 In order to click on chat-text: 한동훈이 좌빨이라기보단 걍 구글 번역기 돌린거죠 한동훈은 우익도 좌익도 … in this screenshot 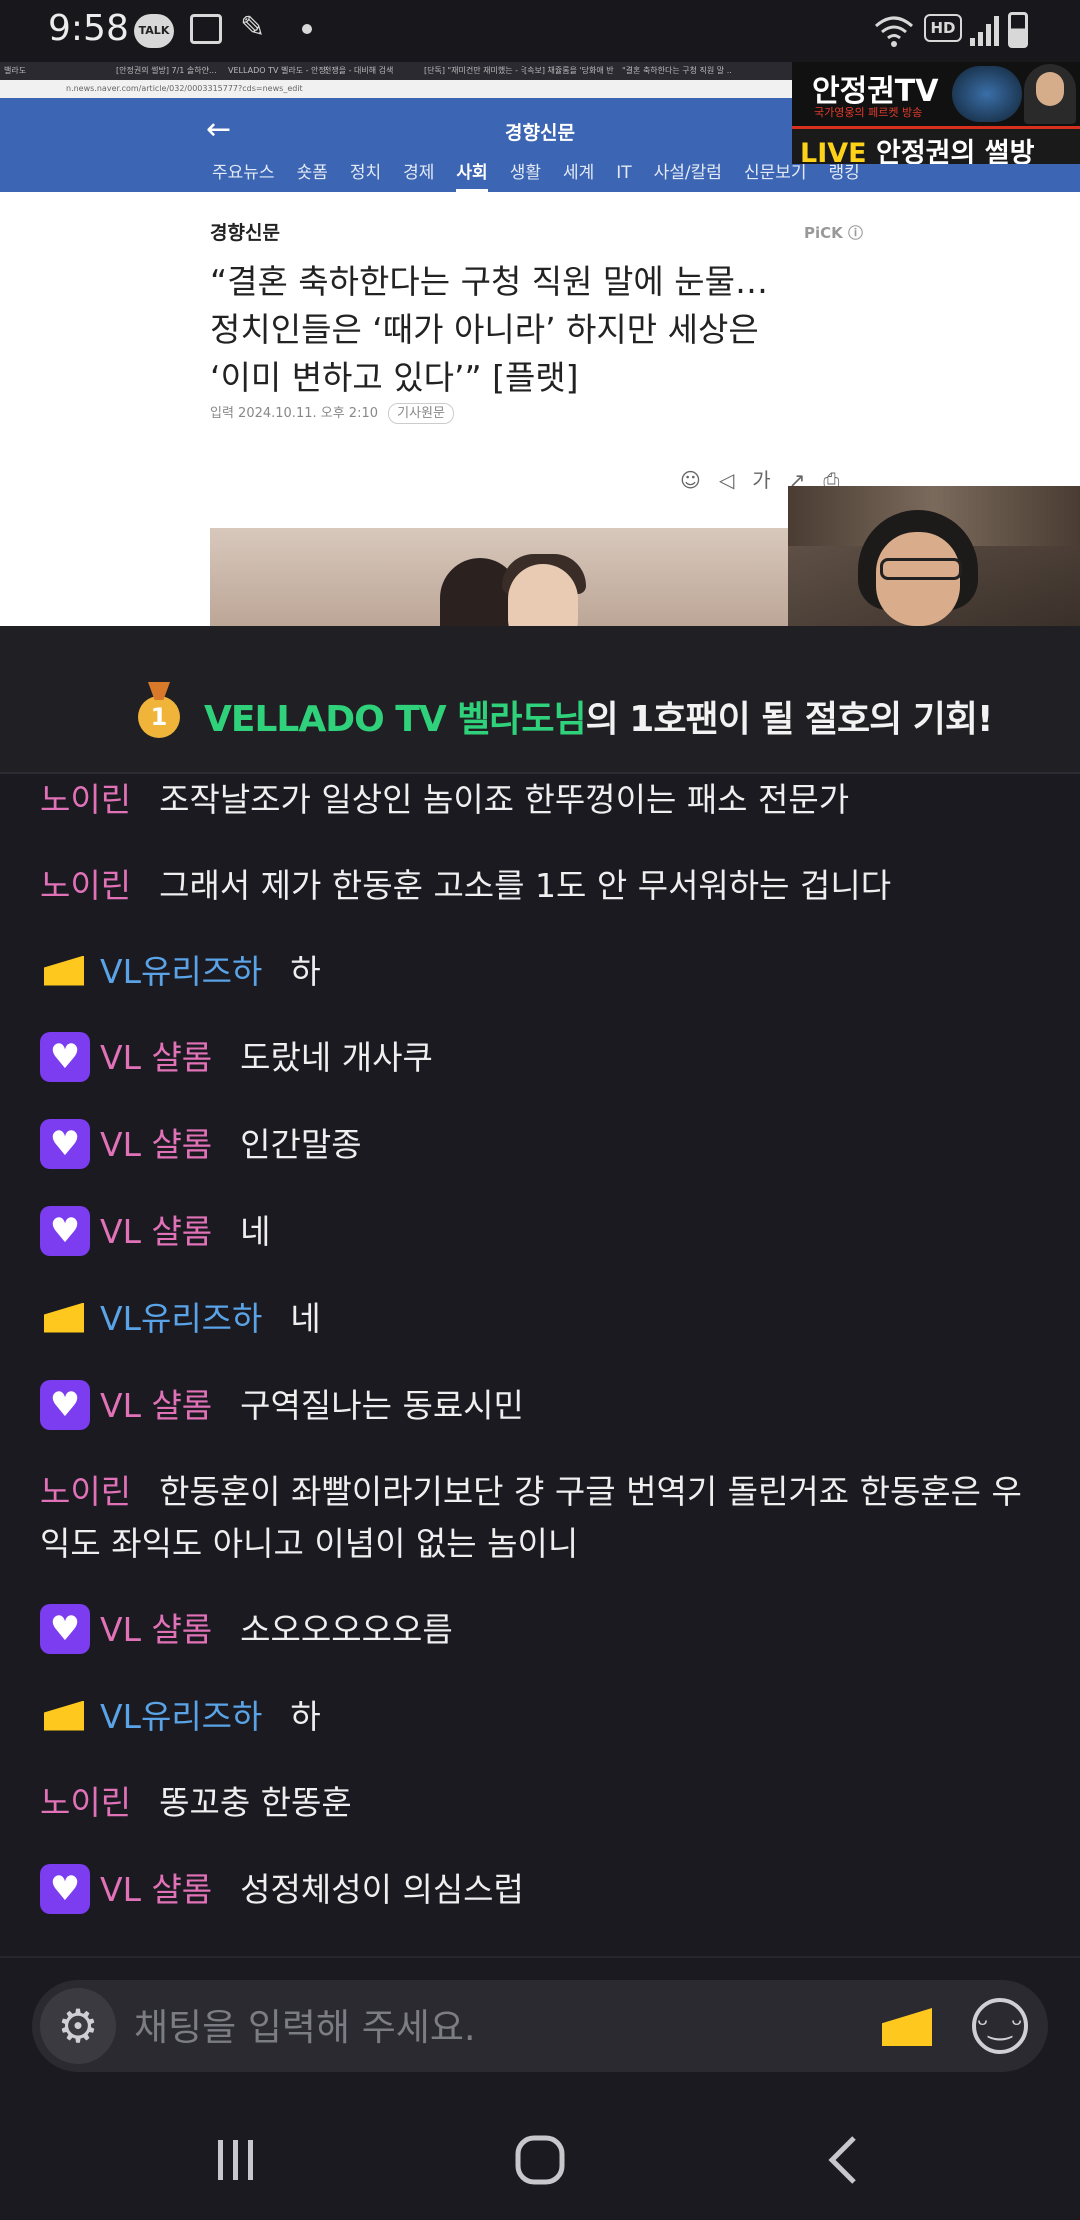, I will do `click(531, 1517)`.